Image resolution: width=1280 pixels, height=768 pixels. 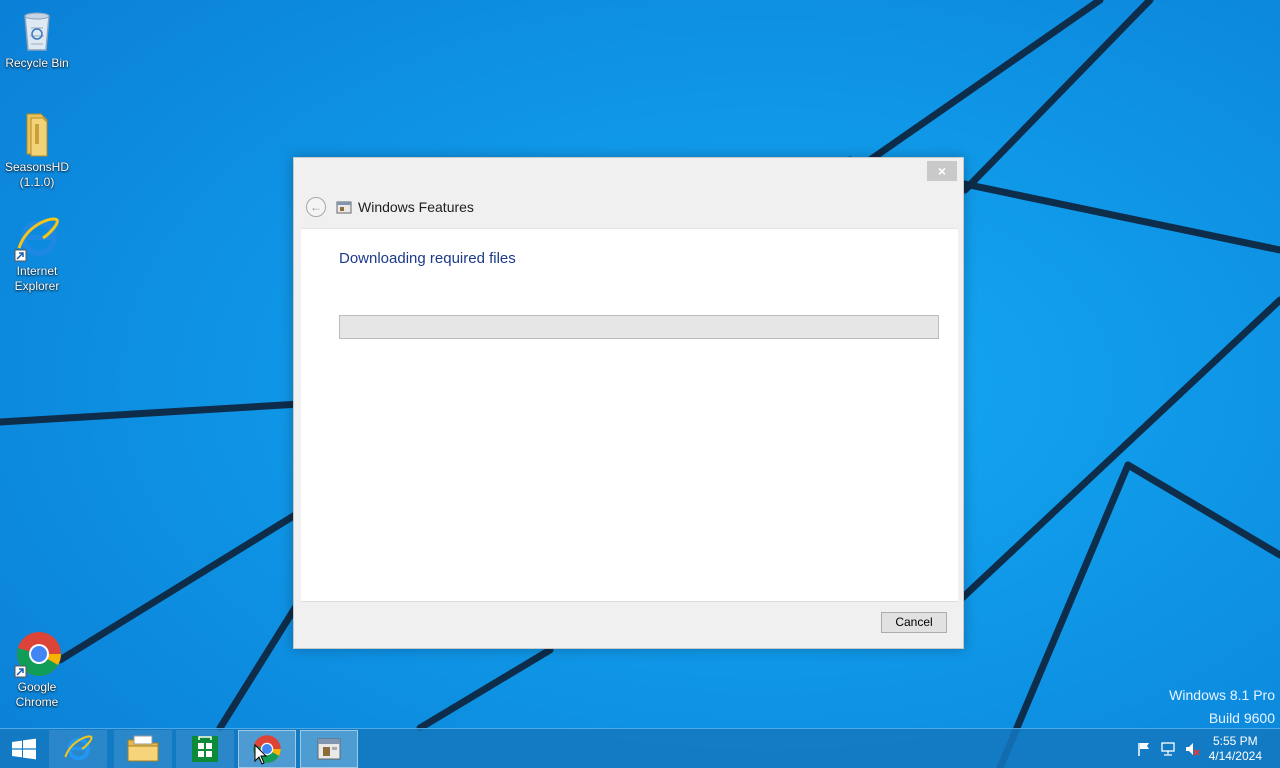 I want to click on taskbar-store, so click(x=205, y=749).